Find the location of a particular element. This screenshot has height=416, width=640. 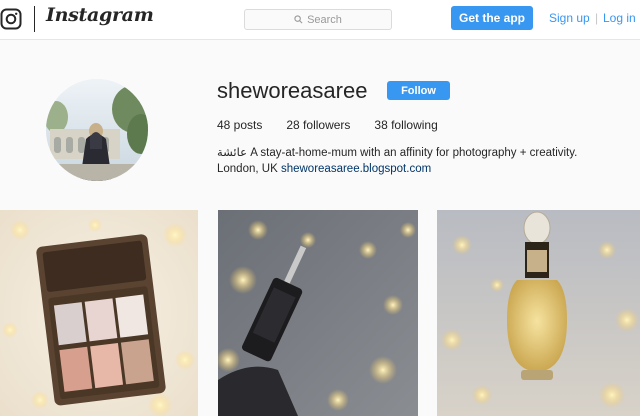

follow-button: Follow is located at coordinates (418, 90).